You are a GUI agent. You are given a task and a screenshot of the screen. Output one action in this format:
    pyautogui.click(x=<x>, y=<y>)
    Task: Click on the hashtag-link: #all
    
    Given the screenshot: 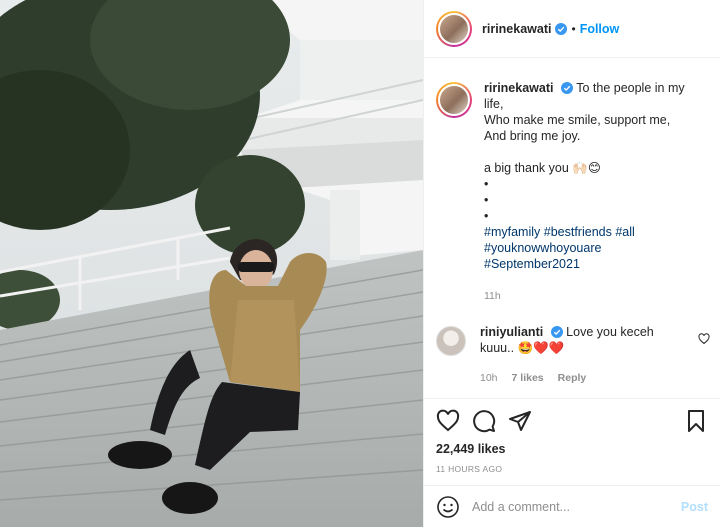 What is the action you would take?
    pyautogui.click(x=624, y=232)
    